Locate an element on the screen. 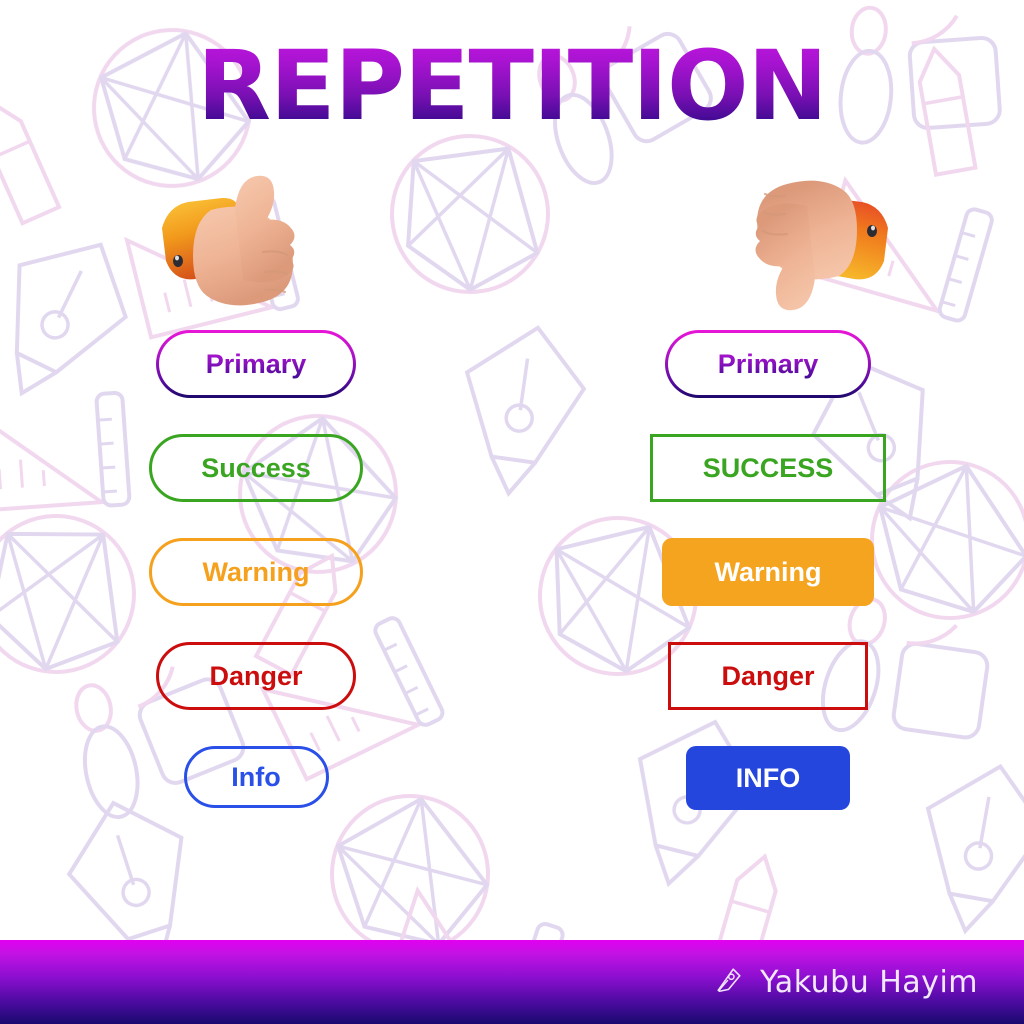  thumbs-down-emoji is located at coordinates (820, 243).